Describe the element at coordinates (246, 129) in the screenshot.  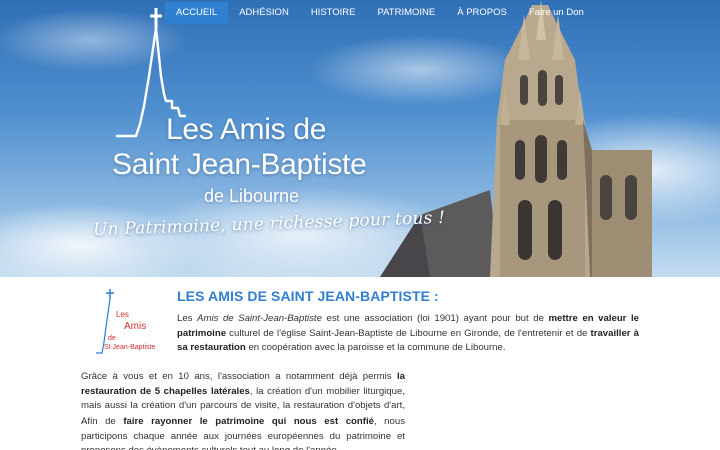
I see `logo-title-line1: Les Amis de` at that location.